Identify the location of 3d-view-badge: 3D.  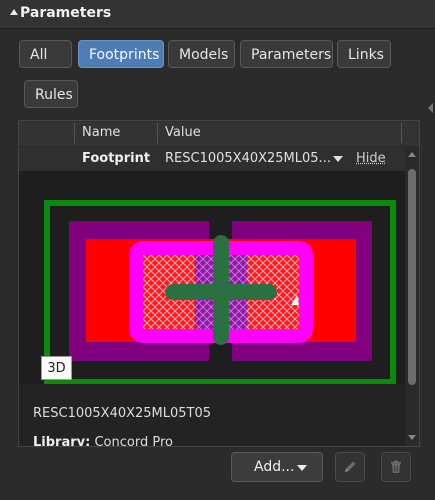
(56, 368).